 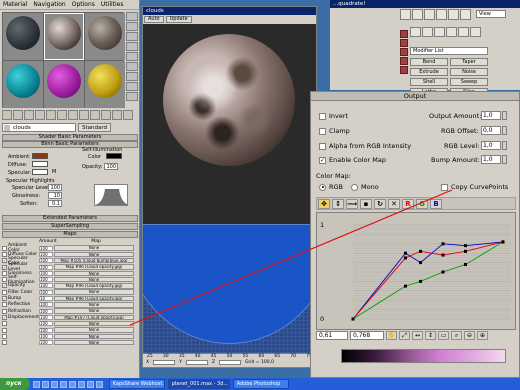 What do you see at coordinates (332, 335) in the screenshot?
I see `point-x-field: 0,61` at bounding box center [332, 335].